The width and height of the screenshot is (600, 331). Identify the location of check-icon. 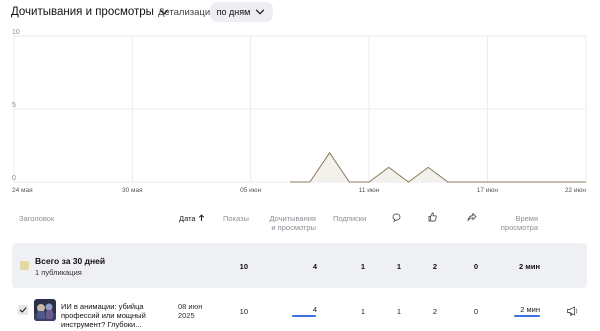
(23, 310).